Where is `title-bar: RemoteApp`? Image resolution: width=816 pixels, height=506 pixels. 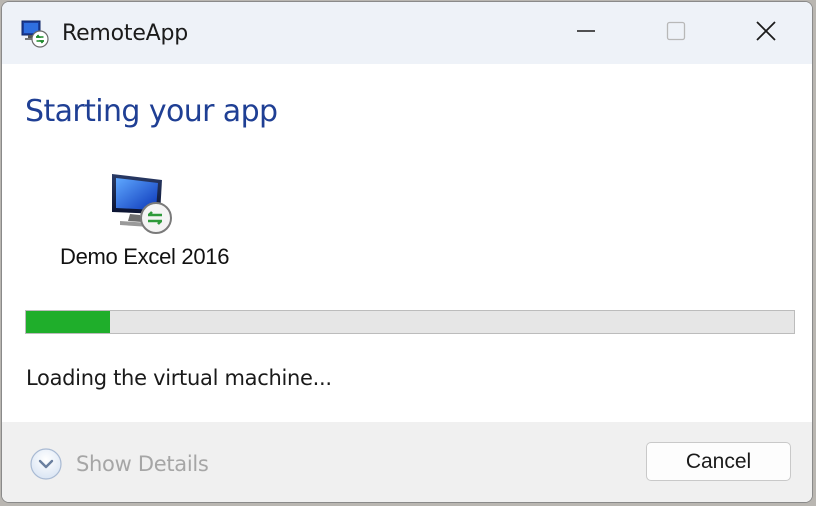
title-bar: RemoteApp is located at coordinates (407, 33).